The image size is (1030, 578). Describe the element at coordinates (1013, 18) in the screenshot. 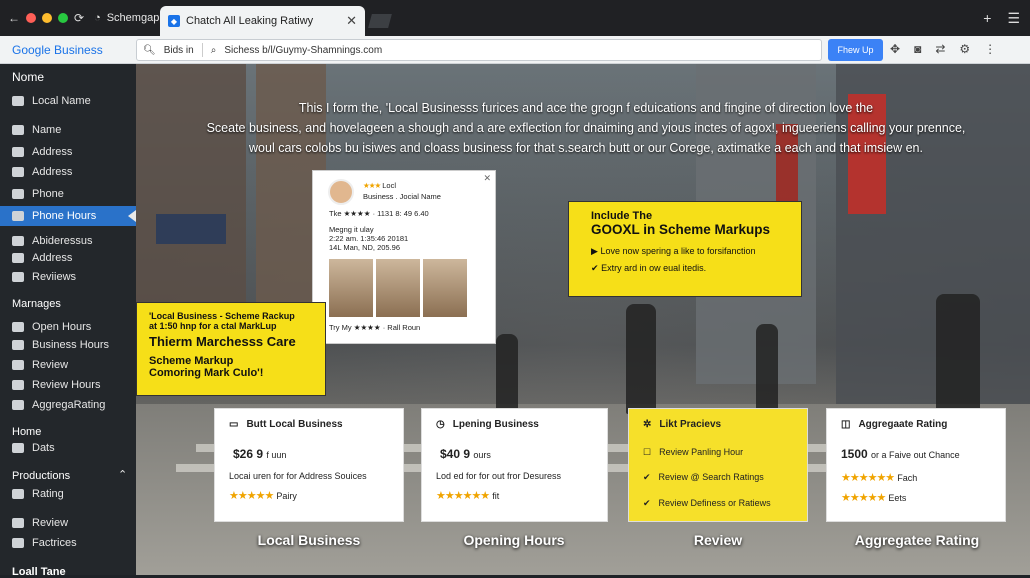

I see `menu-icon: ☰` at that location.